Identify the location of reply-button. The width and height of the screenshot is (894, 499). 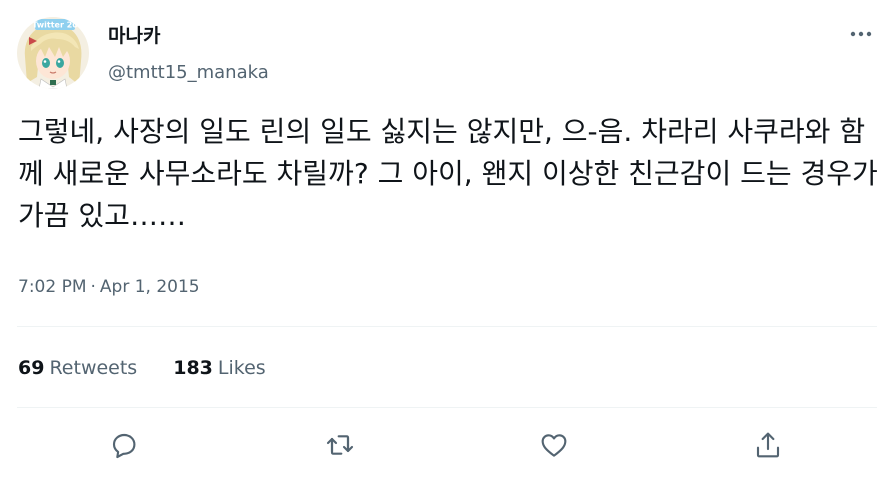
(124, 445).